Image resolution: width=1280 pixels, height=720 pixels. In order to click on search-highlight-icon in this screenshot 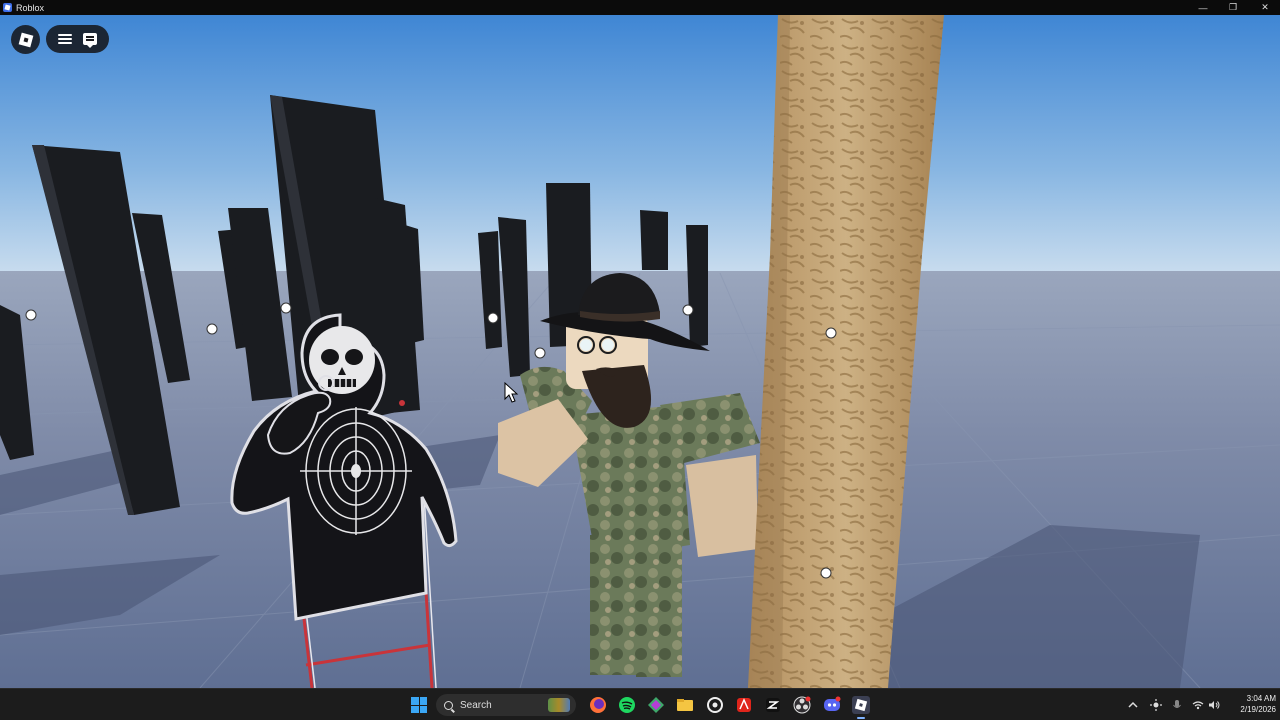, I will do `click(559, 705)`.